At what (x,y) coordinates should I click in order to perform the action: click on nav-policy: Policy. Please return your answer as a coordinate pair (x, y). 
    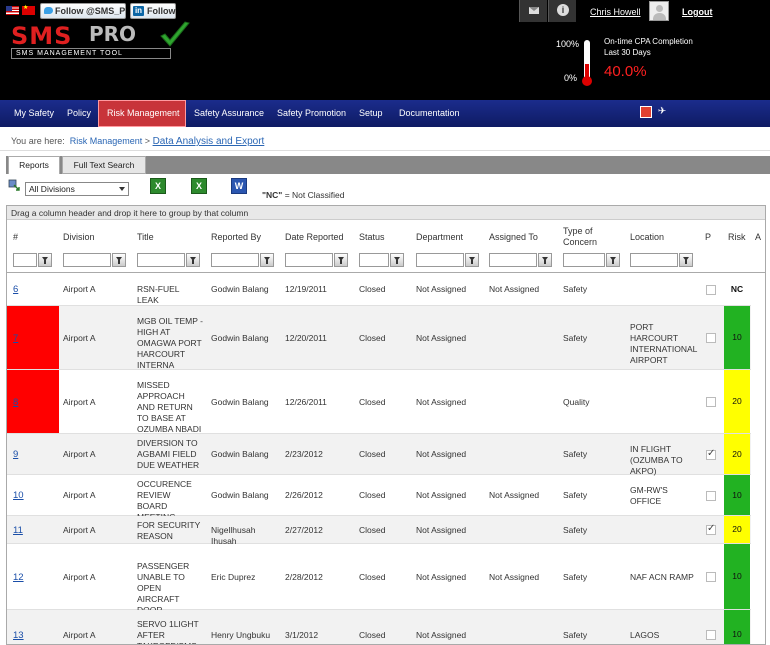
    Looking at the image, I should click on (79, 113).